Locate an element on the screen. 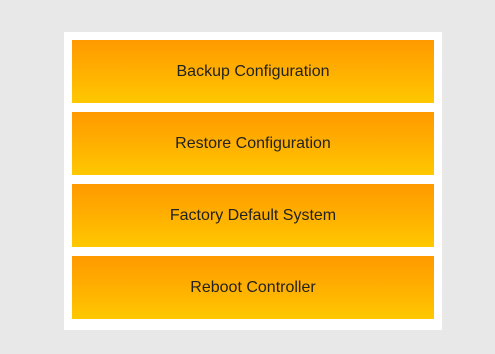 Image resolution: width=495 pixels, height=354 pixels. restore-configuration-button: Restore Configuration is located at coordinates (253, 143).